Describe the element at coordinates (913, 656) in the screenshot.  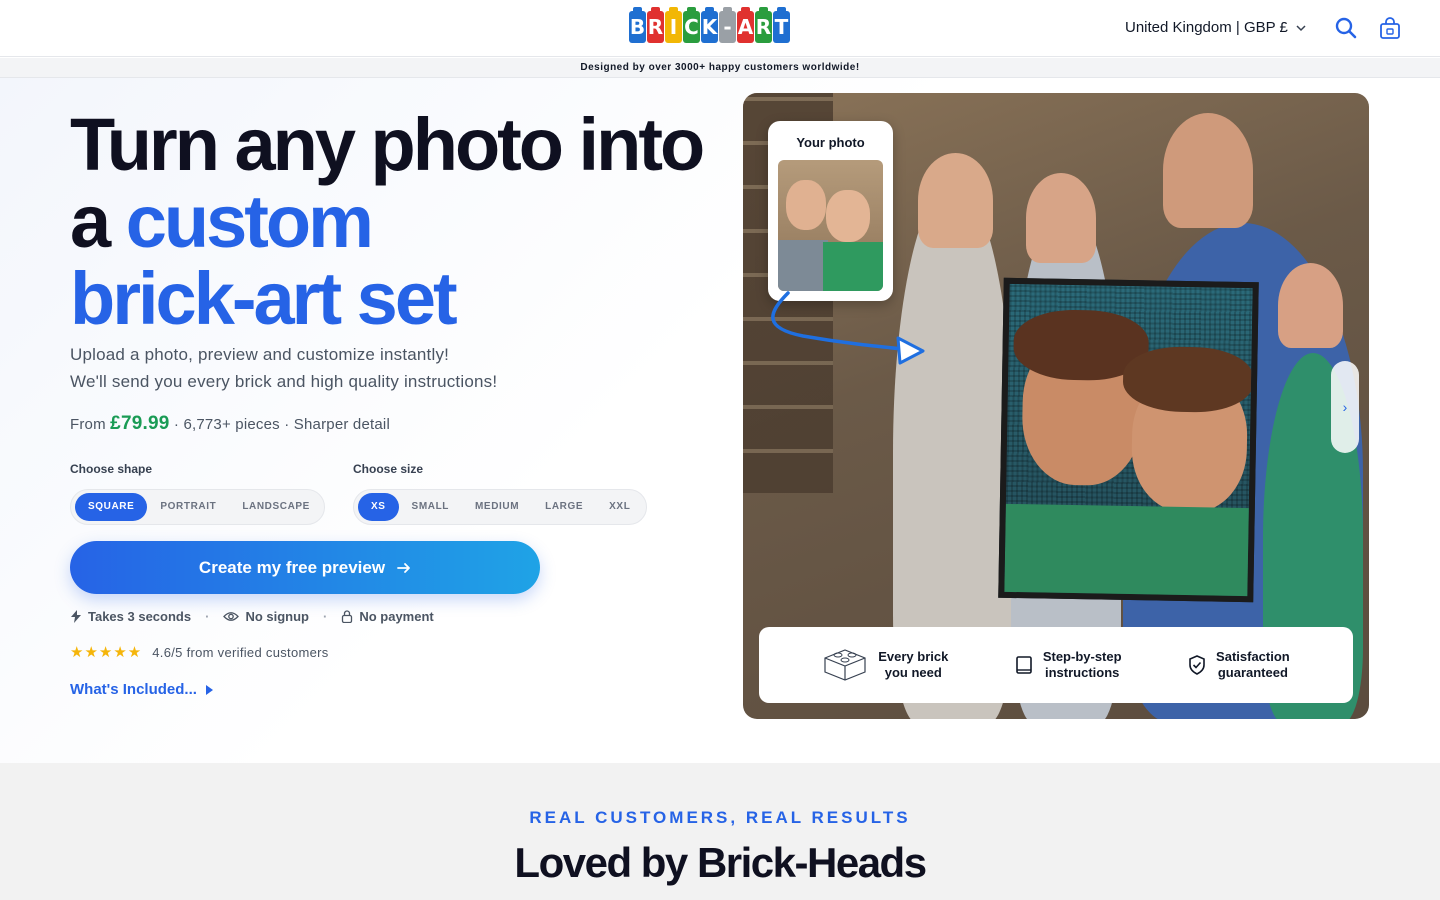
I see `feature-every-brick-line-1: Every brick` at that location.